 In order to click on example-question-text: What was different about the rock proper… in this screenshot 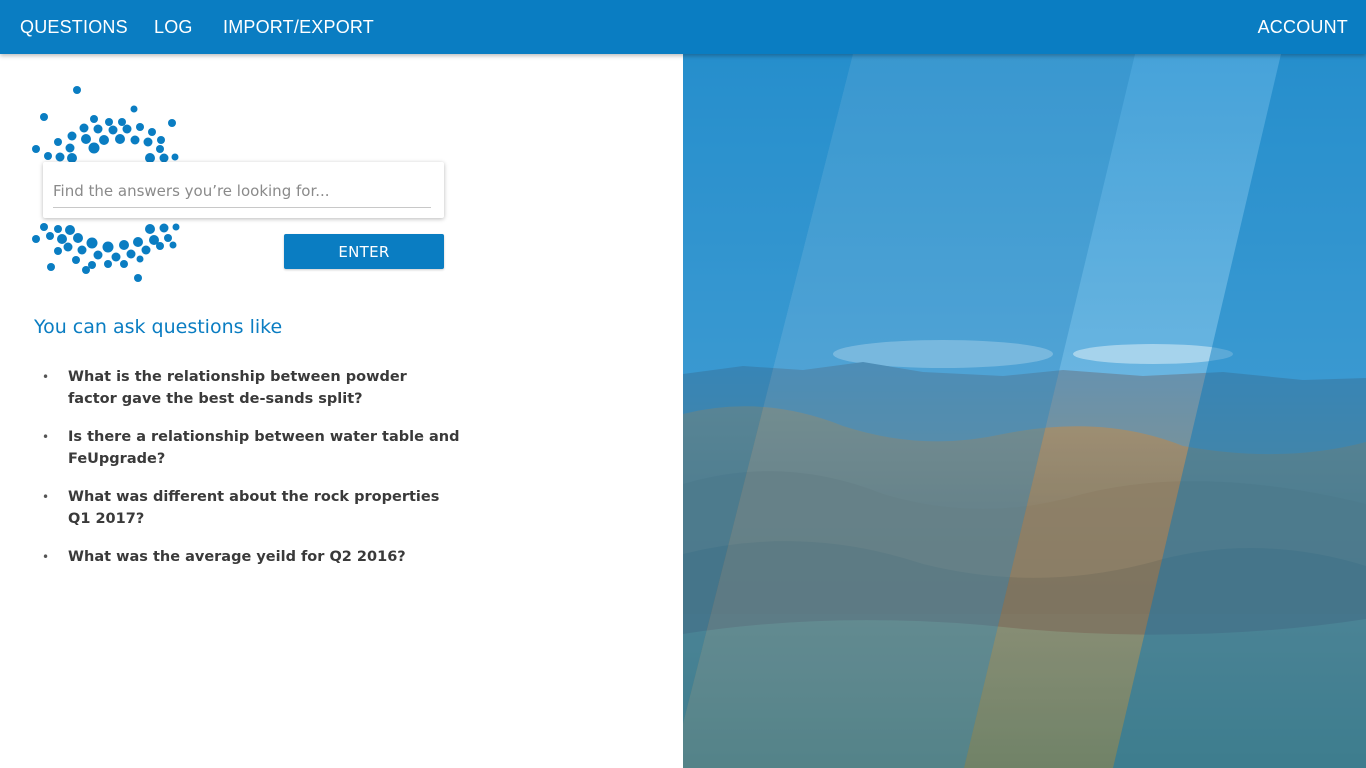, I will do `click(254, 508)`.